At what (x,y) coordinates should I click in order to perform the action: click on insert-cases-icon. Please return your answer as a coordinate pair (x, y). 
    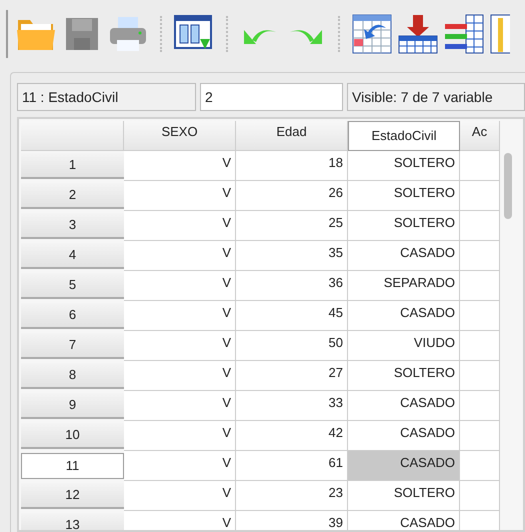
    Looking at the image, I should click on (418, 34).